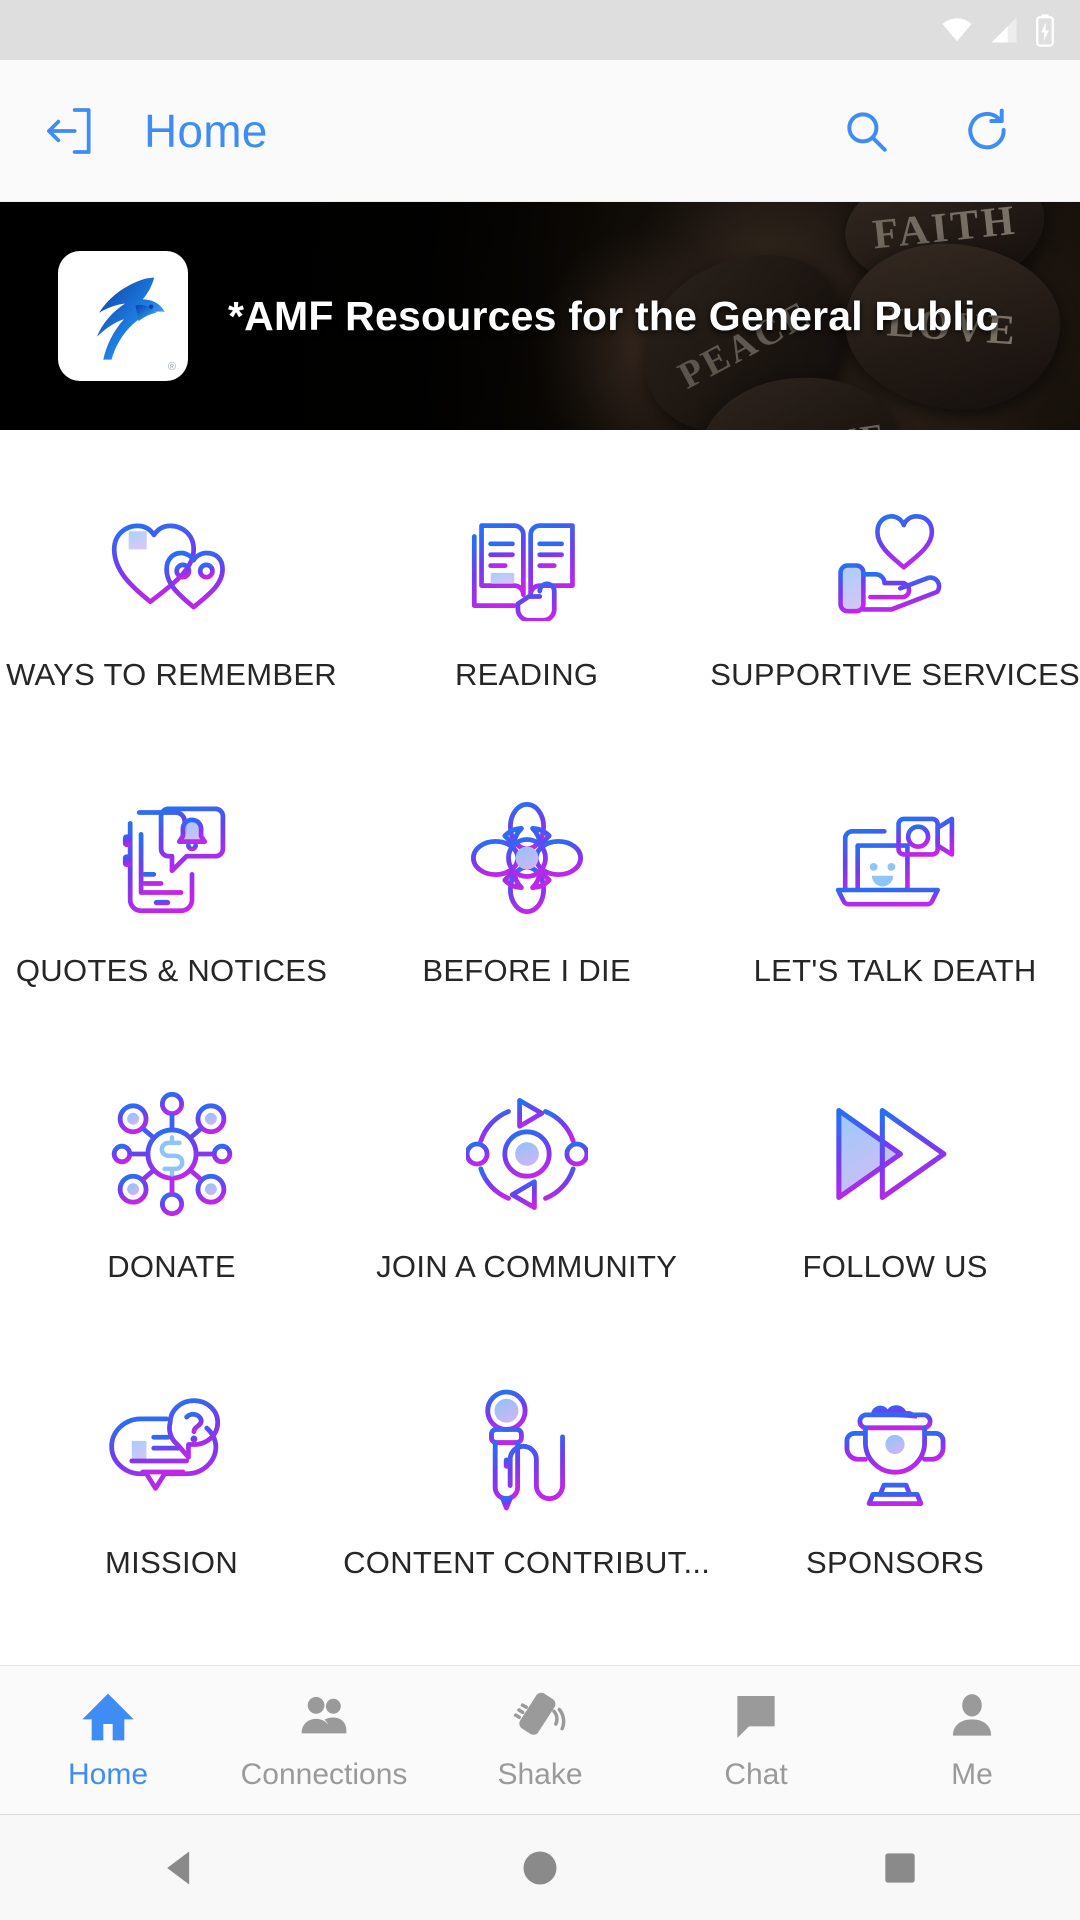  What do you see at coordinates (526, 970) in the screenshot?
I see `grid-item-label: BEFORE I DIE` at bounding box center [526, 970].